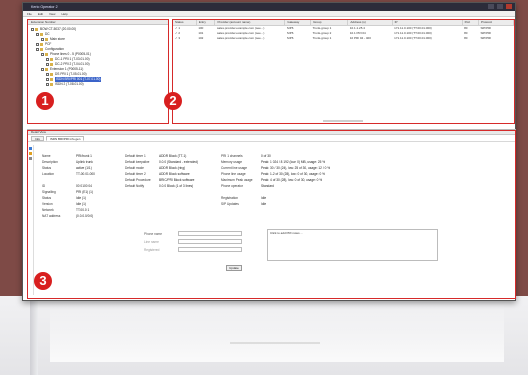  I want to click on window-title: Kerio Operator 2, so click(44, 7).